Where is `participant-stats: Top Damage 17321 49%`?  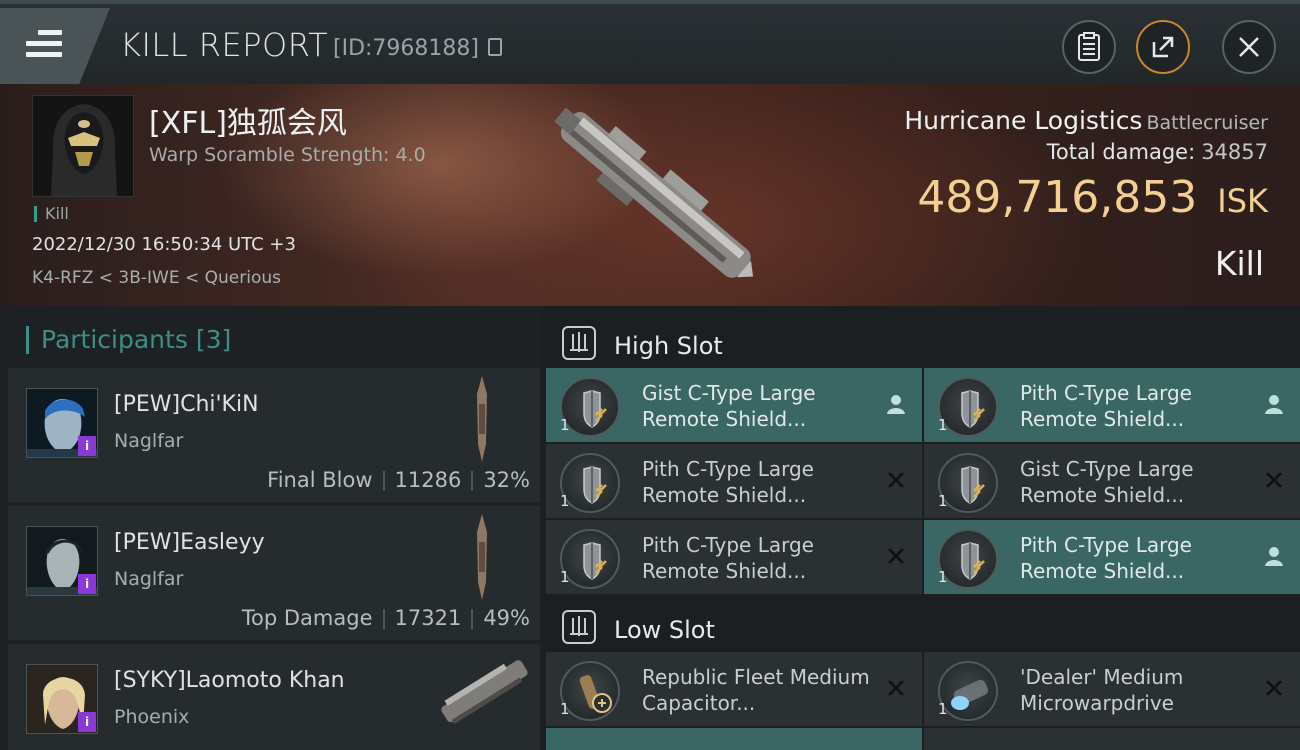
participant-stats: Top Damage 17321 49% is located at coordinates (386, 618).